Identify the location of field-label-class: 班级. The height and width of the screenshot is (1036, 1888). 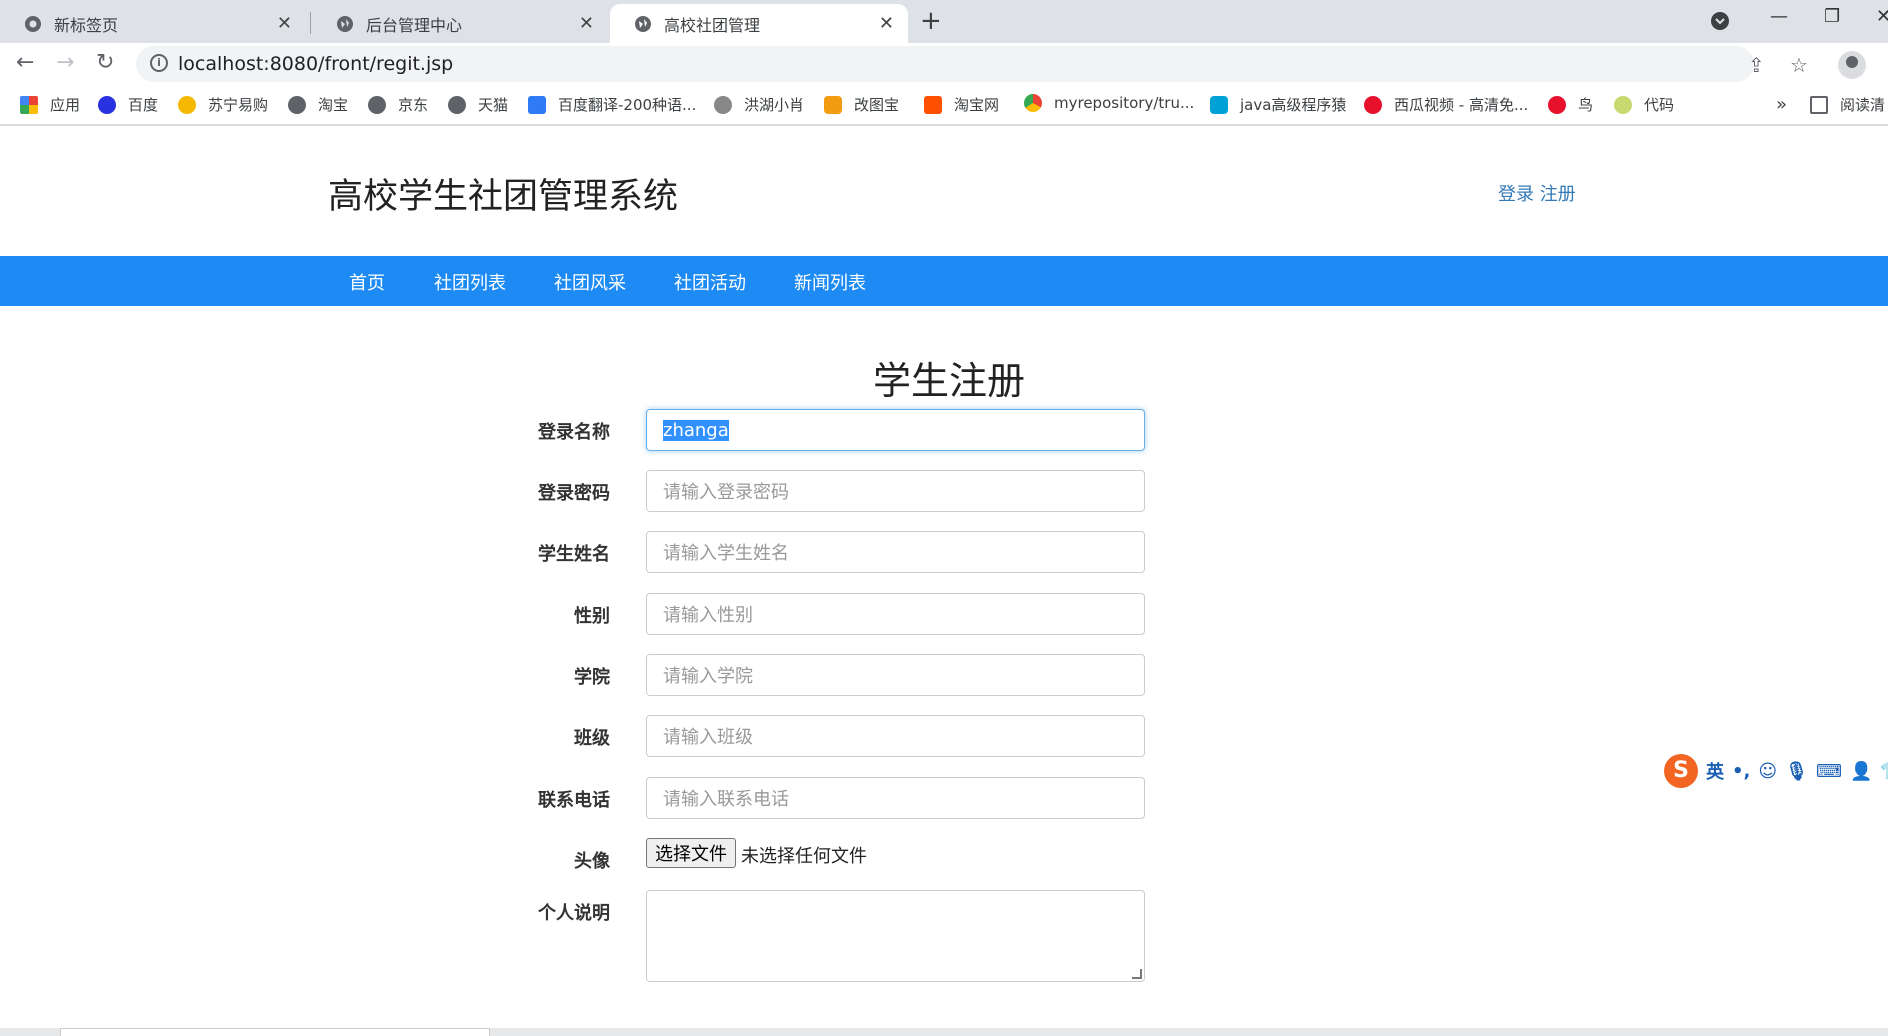
(592, 738).